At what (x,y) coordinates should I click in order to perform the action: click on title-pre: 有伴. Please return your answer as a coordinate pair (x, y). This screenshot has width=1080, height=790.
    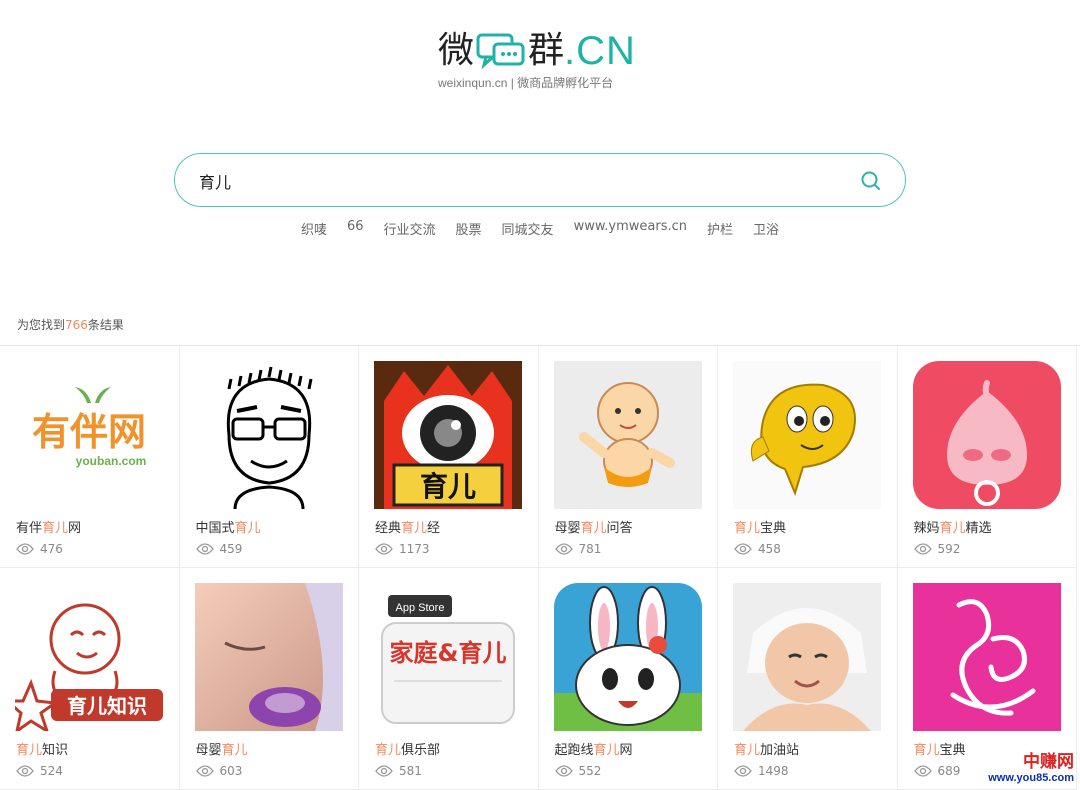
    Looking at the image, I should click on (29, 528).